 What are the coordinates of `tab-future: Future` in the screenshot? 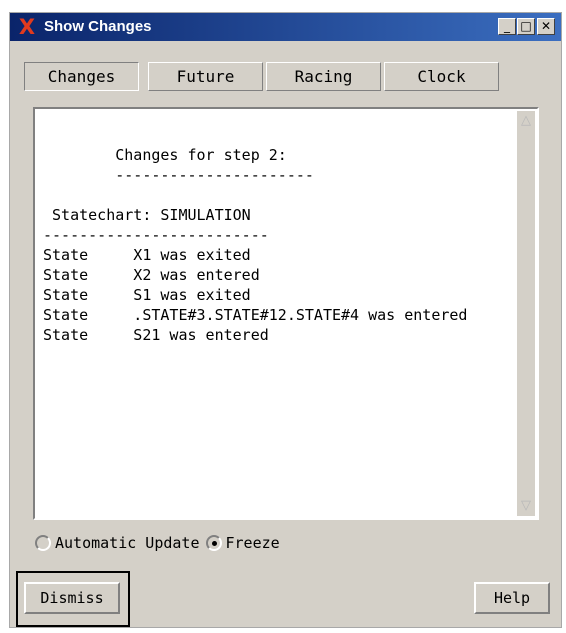 It's located at (205, 76).